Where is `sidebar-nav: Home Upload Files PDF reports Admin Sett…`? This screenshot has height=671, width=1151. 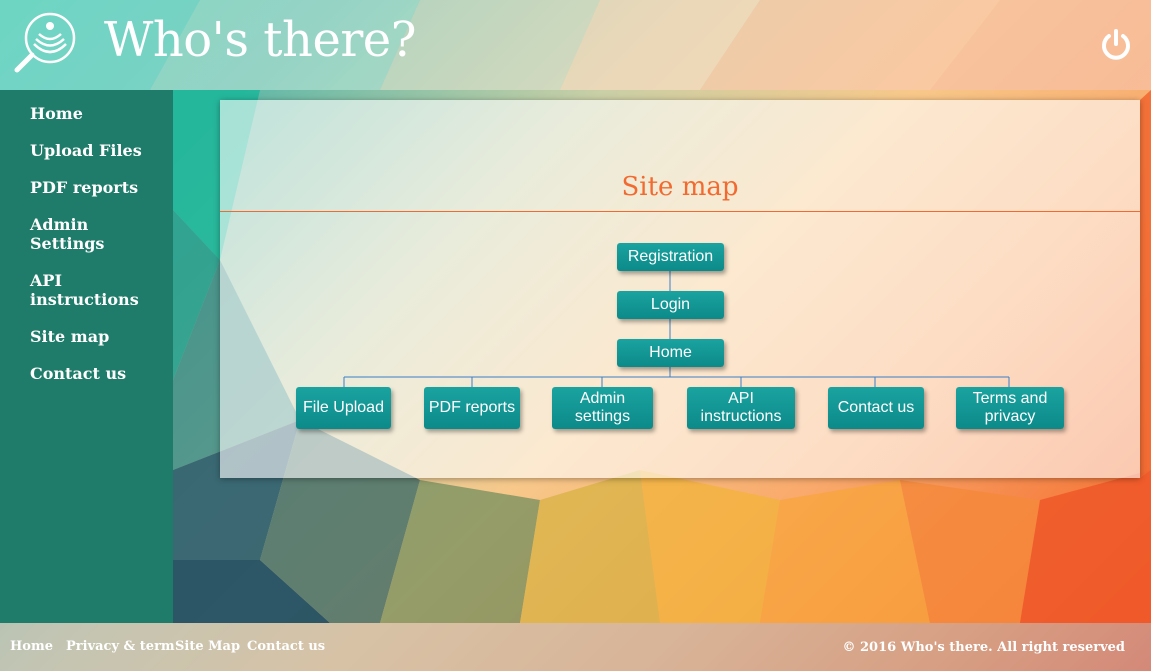
sidebar-nav: Home Upload Files PDF reports Admin Sett… is located at coordinates (86, 356).